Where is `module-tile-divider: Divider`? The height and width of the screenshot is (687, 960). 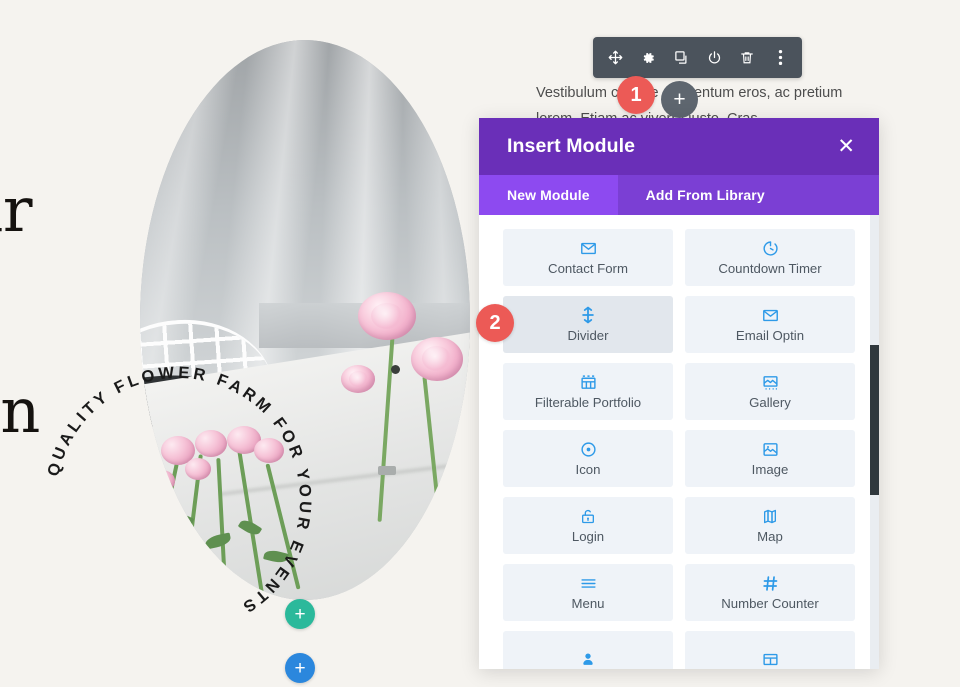 module-tile-divider: Divider is located at coordinates (588, 324).